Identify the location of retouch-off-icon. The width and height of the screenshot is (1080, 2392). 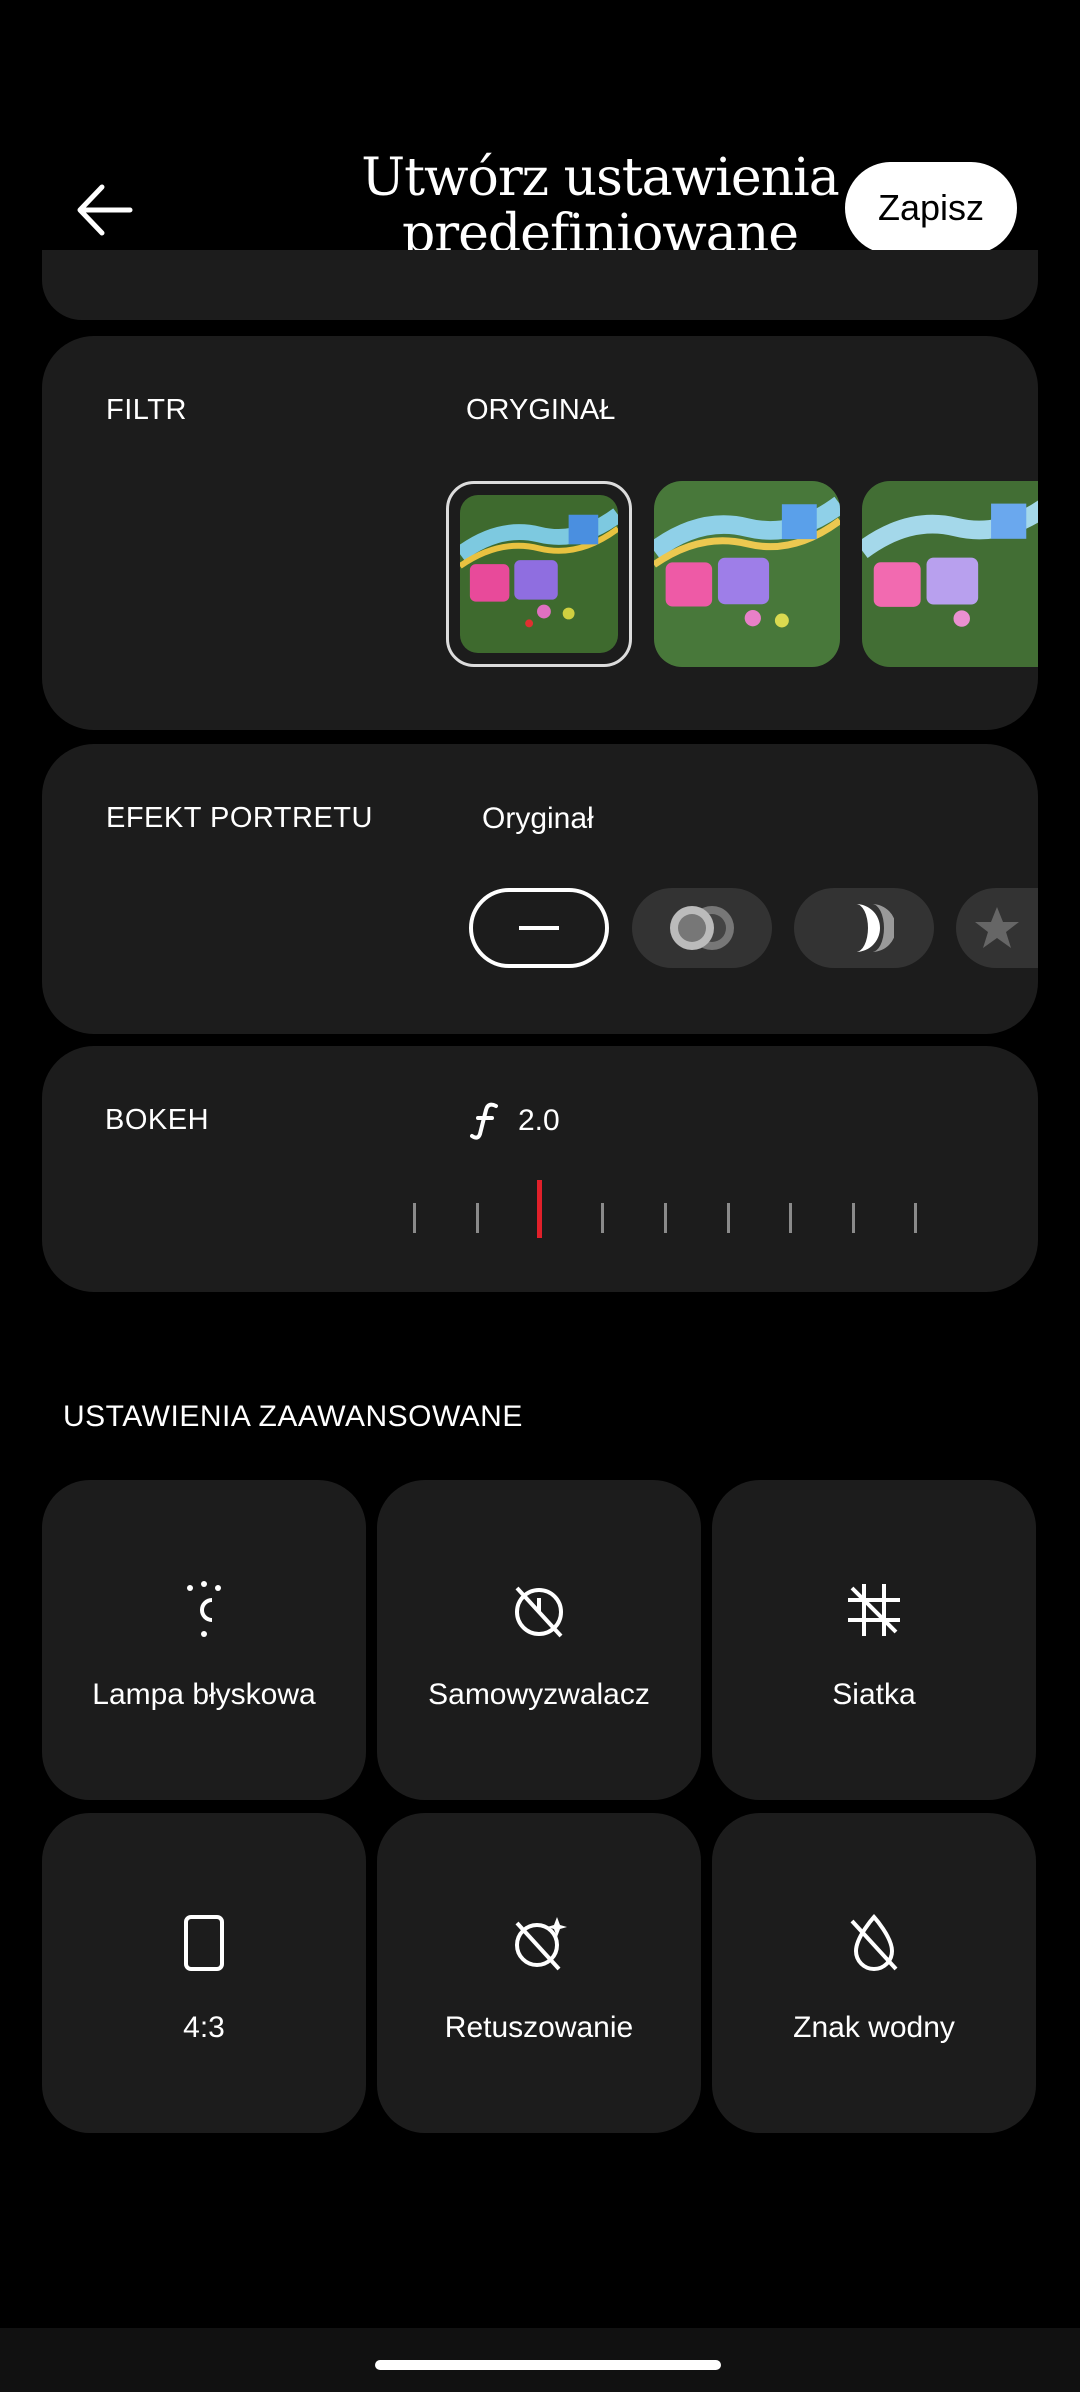
(541, 1944).